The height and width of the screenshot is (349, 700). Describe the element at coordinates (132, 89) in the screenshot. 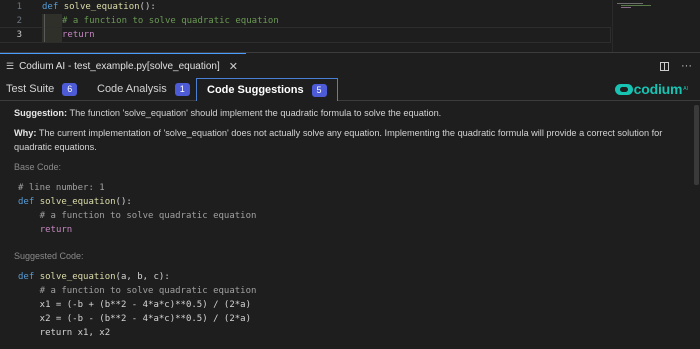

I see `tab-label: Code Analysis` at that location.